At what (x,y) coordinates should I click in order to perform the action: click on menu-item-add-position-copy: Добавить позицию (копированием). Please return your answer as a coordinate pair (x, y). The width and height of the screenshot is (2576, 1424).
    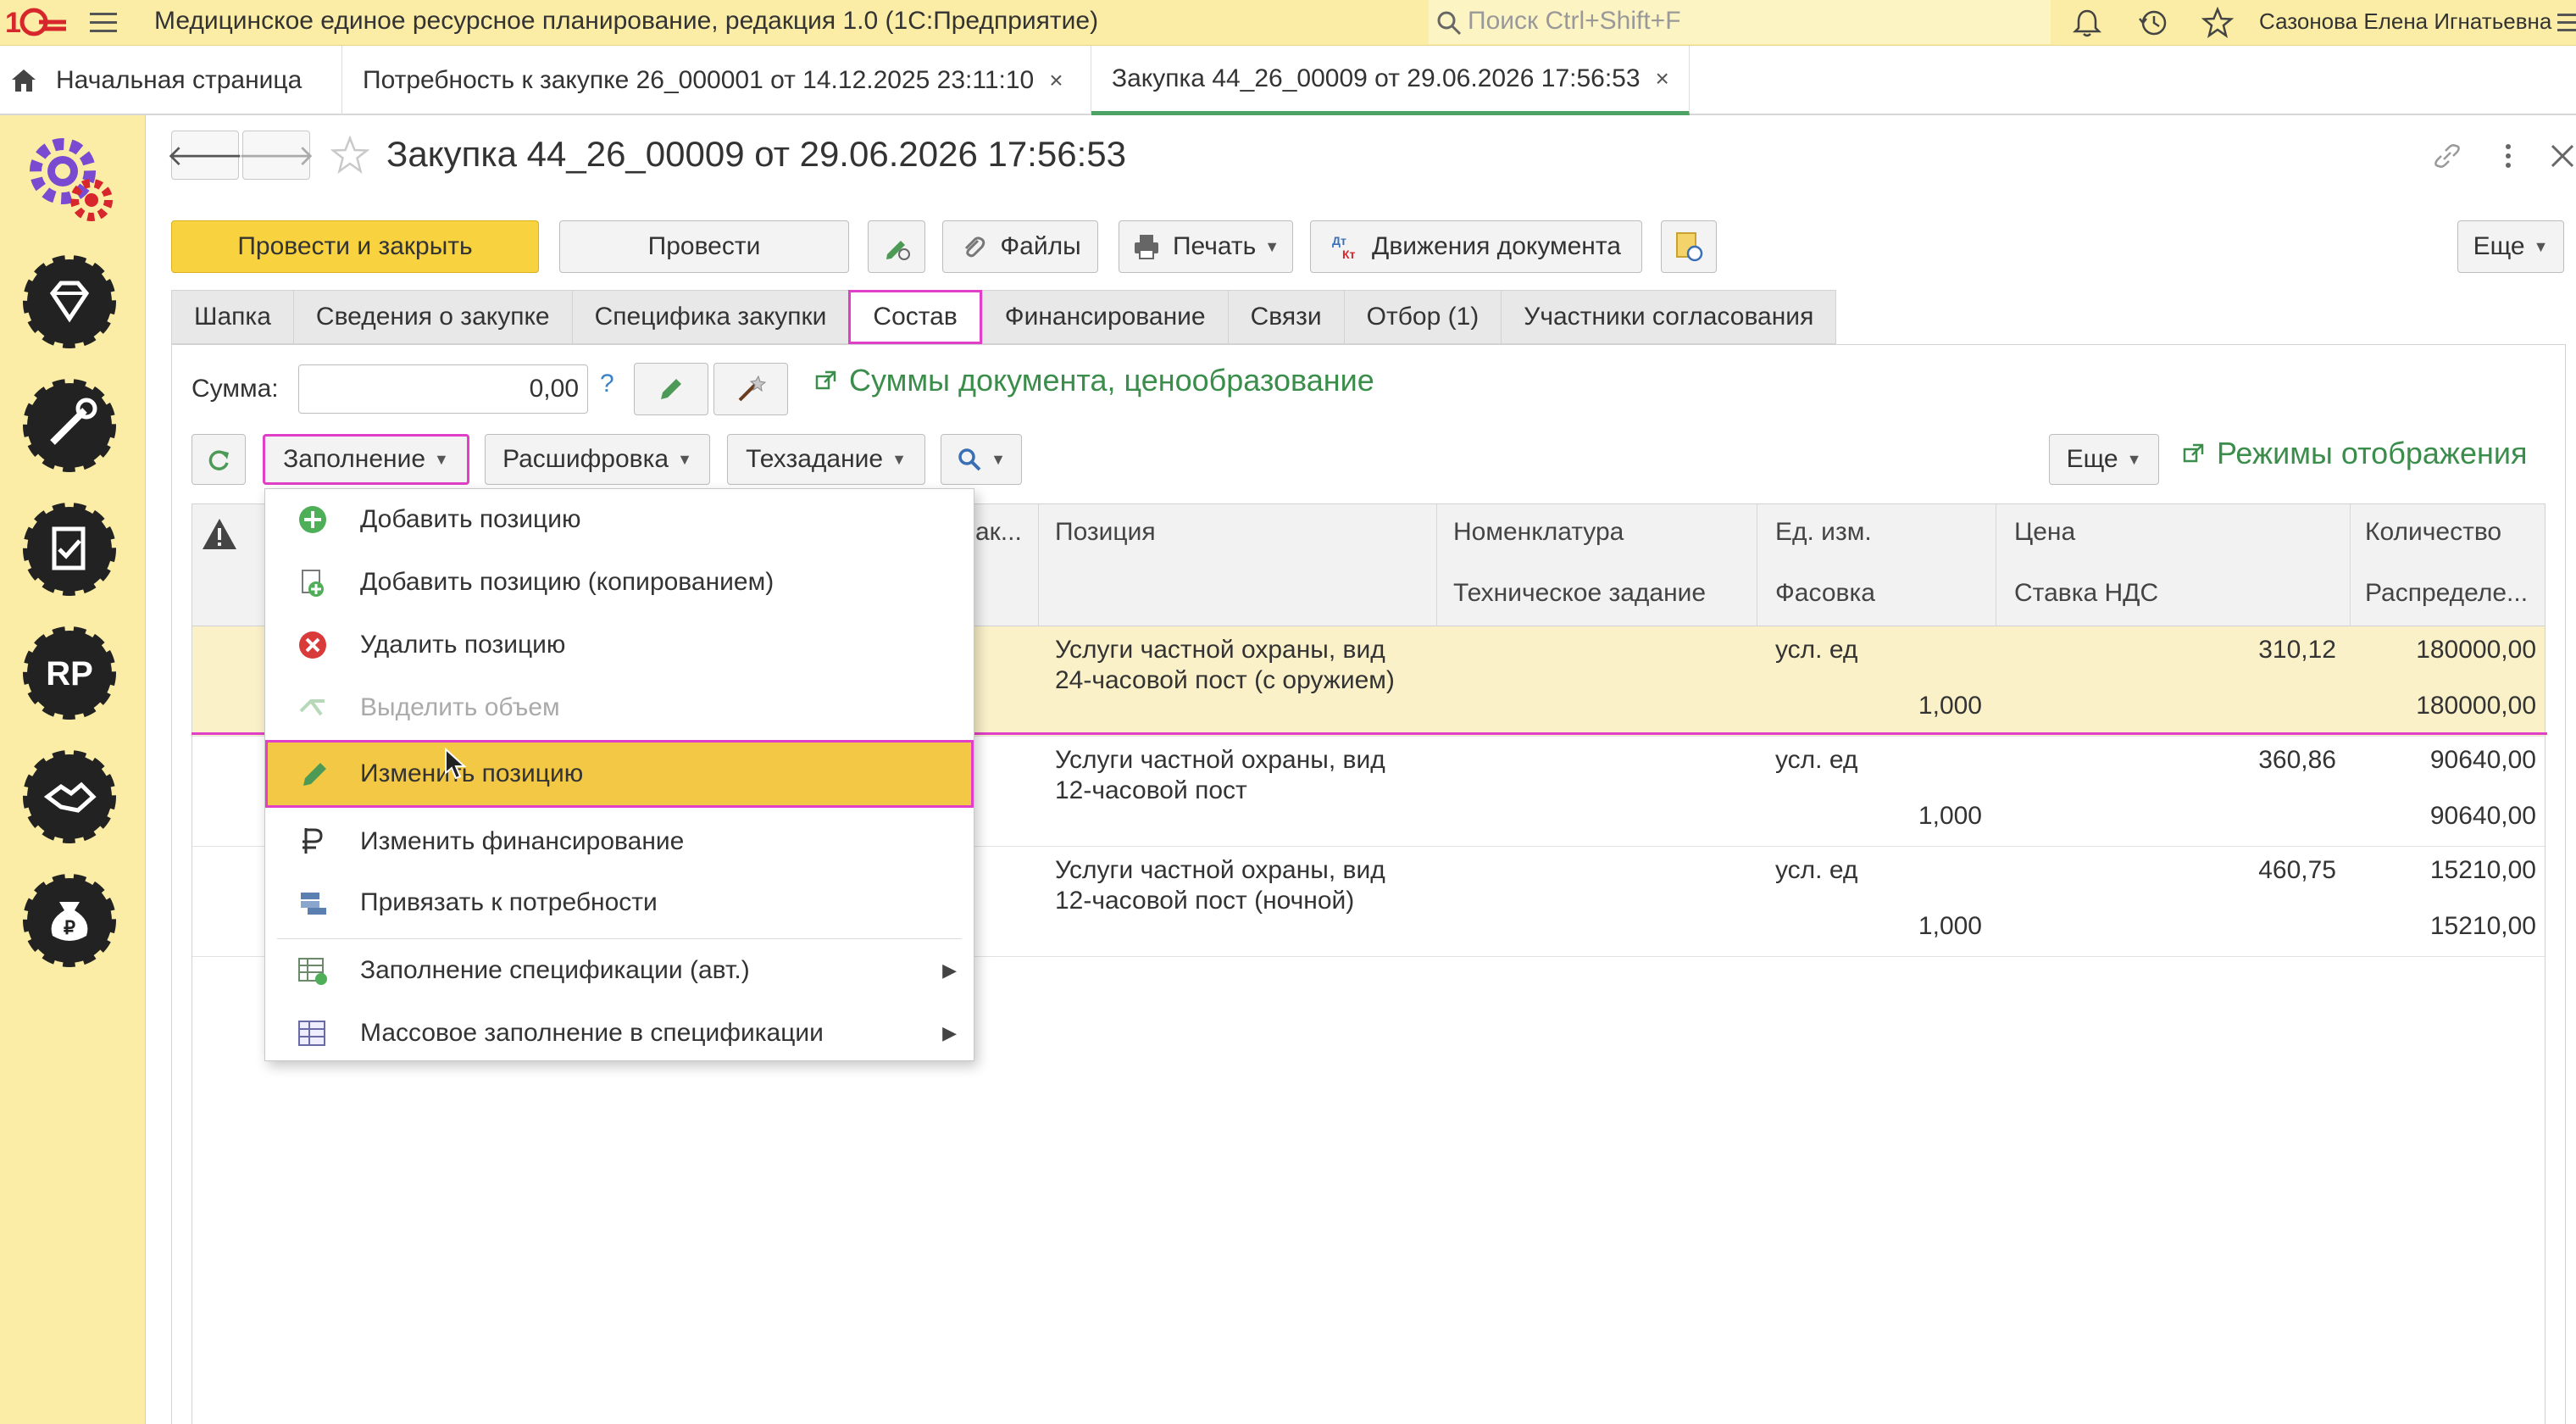
    Looking at the image, I should click on (619, 582).